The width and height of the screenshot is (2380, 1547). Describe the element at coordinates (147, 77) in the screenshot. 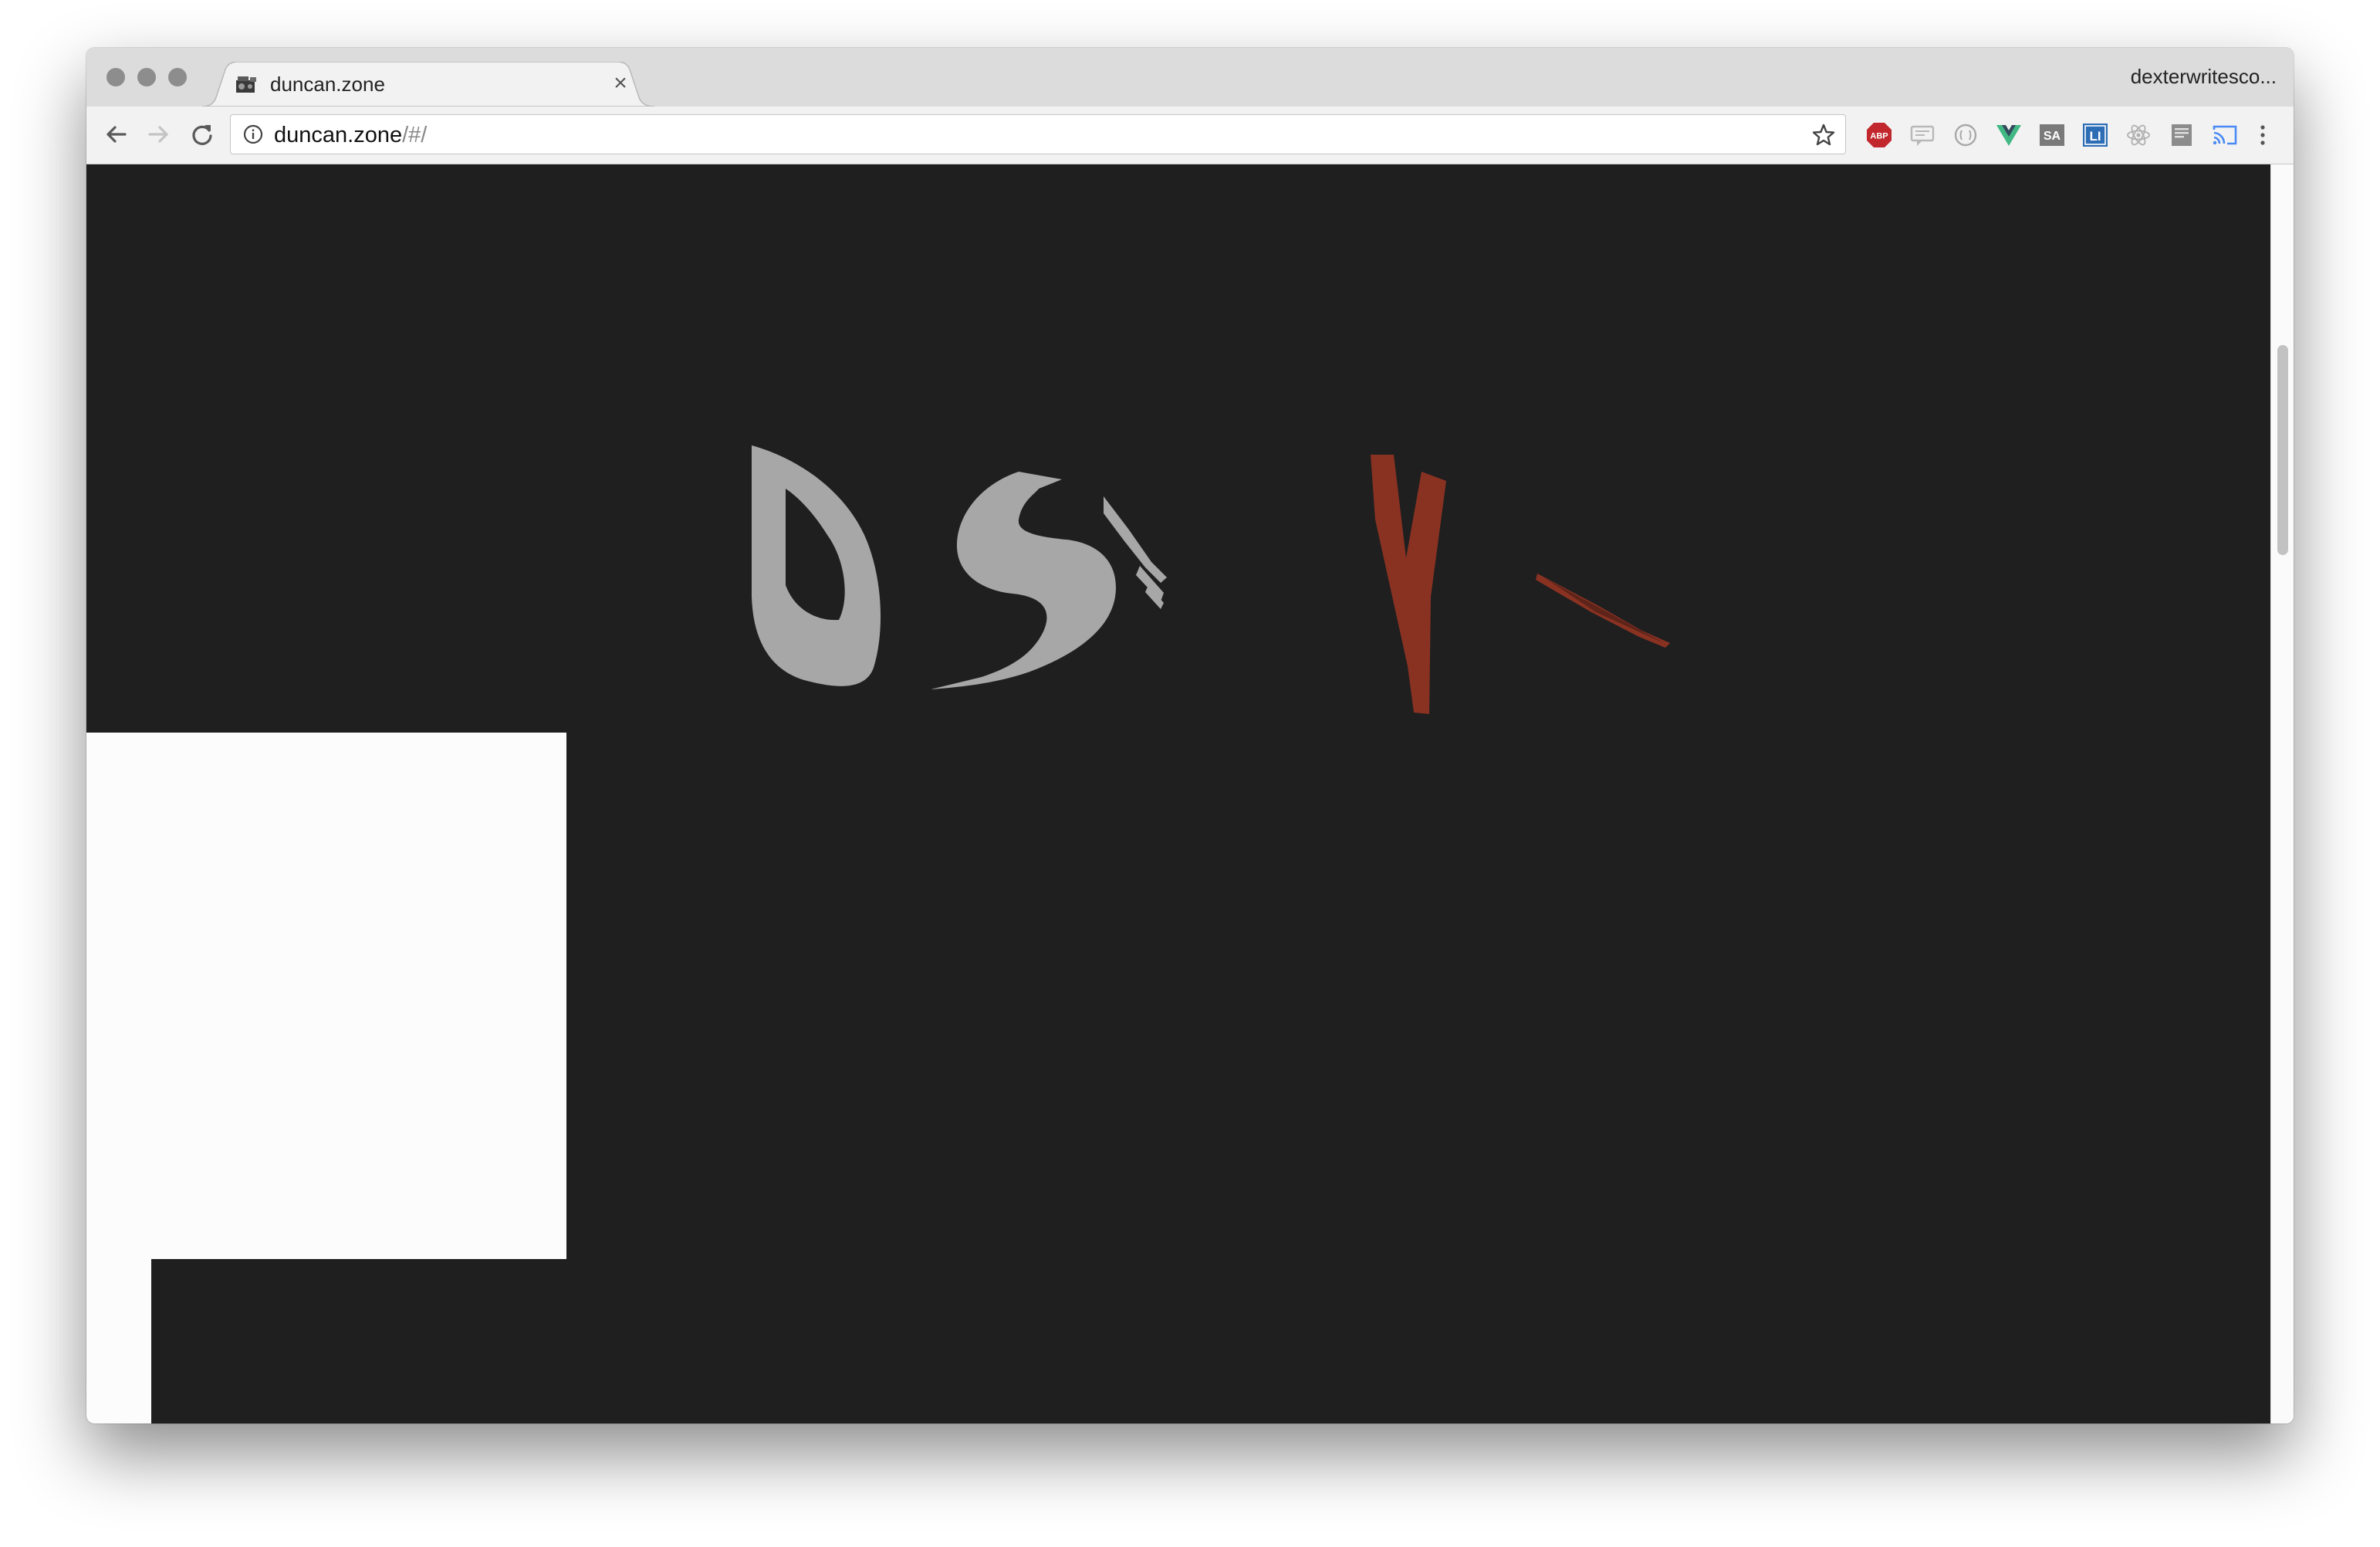

I see `minimize-window-button` at that location.